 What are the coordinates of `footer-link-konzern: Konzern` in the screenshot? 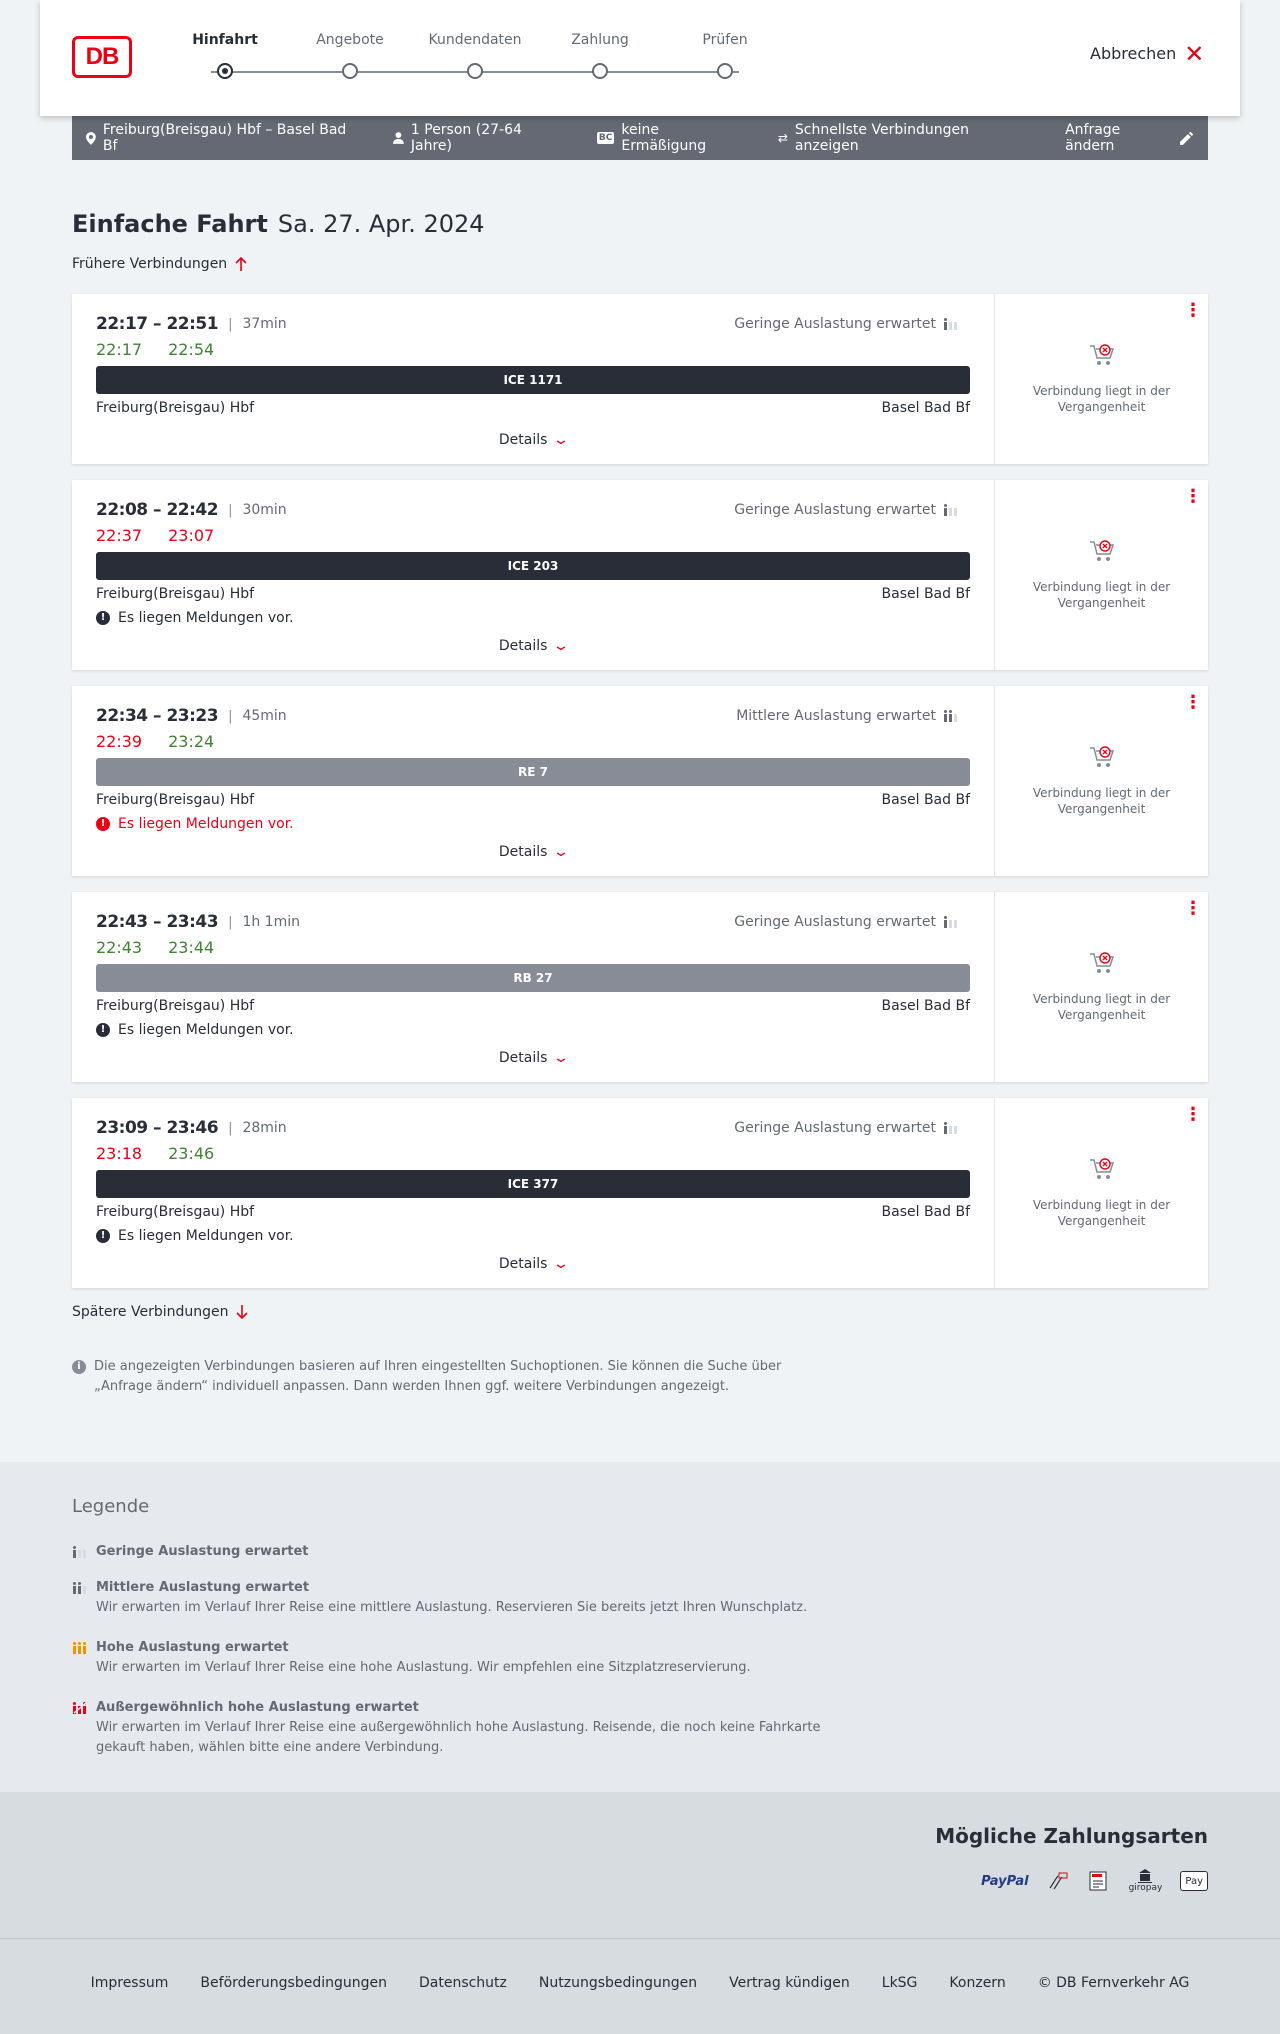 It's located at (977, 1983).